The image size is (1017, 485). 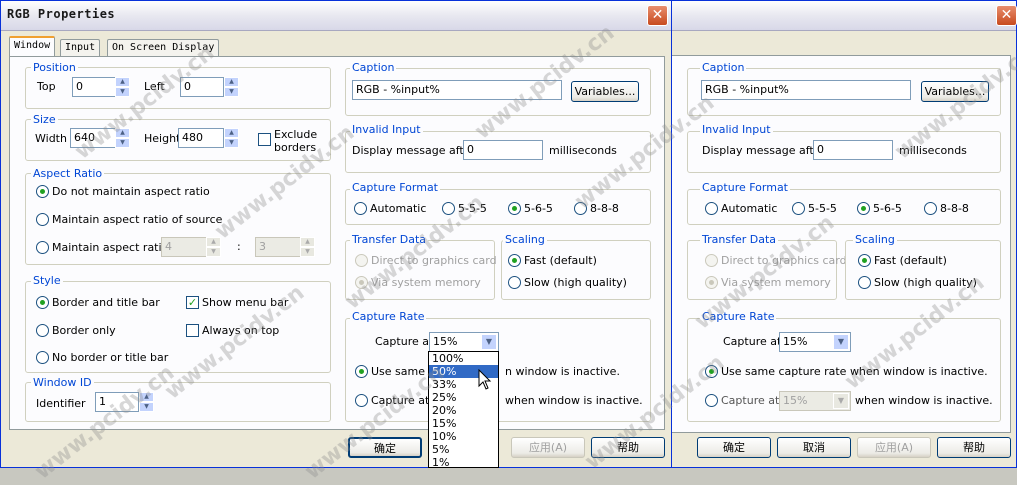 I want to click on bg-use-same-radio, so click(x=711, y=371).